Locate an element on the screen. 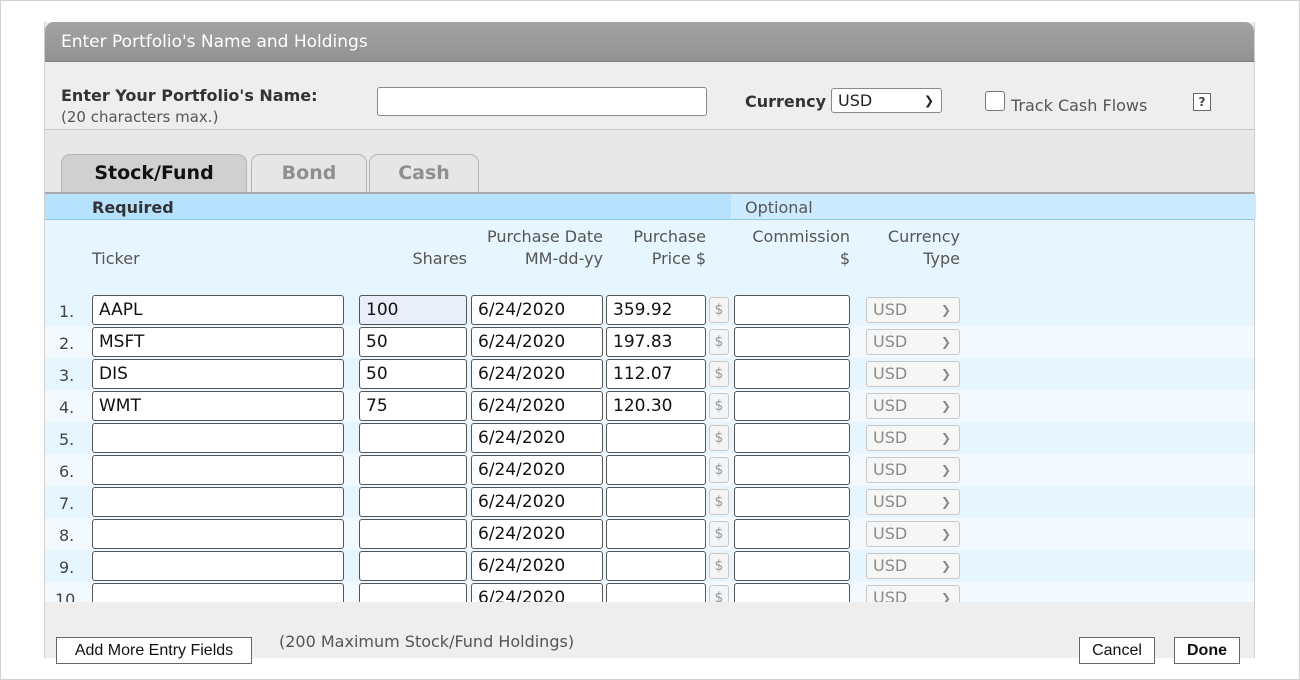 Image resolution: width=1300 pixels, height=680 pixels. header-purchase-date: Purchase Date MM-dd-yy is located at coordinates (531, 248).